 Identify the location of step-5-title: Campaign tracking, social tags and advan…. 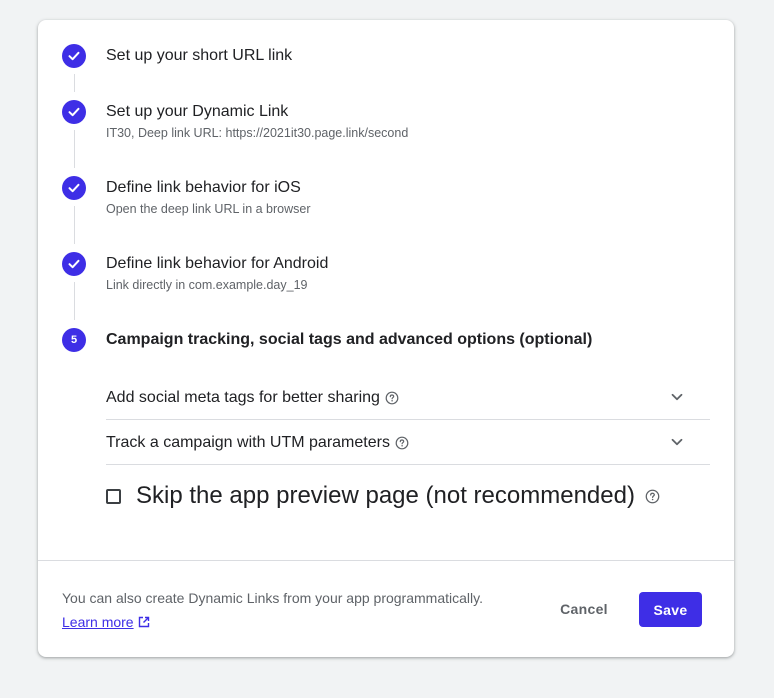
(349, 339).